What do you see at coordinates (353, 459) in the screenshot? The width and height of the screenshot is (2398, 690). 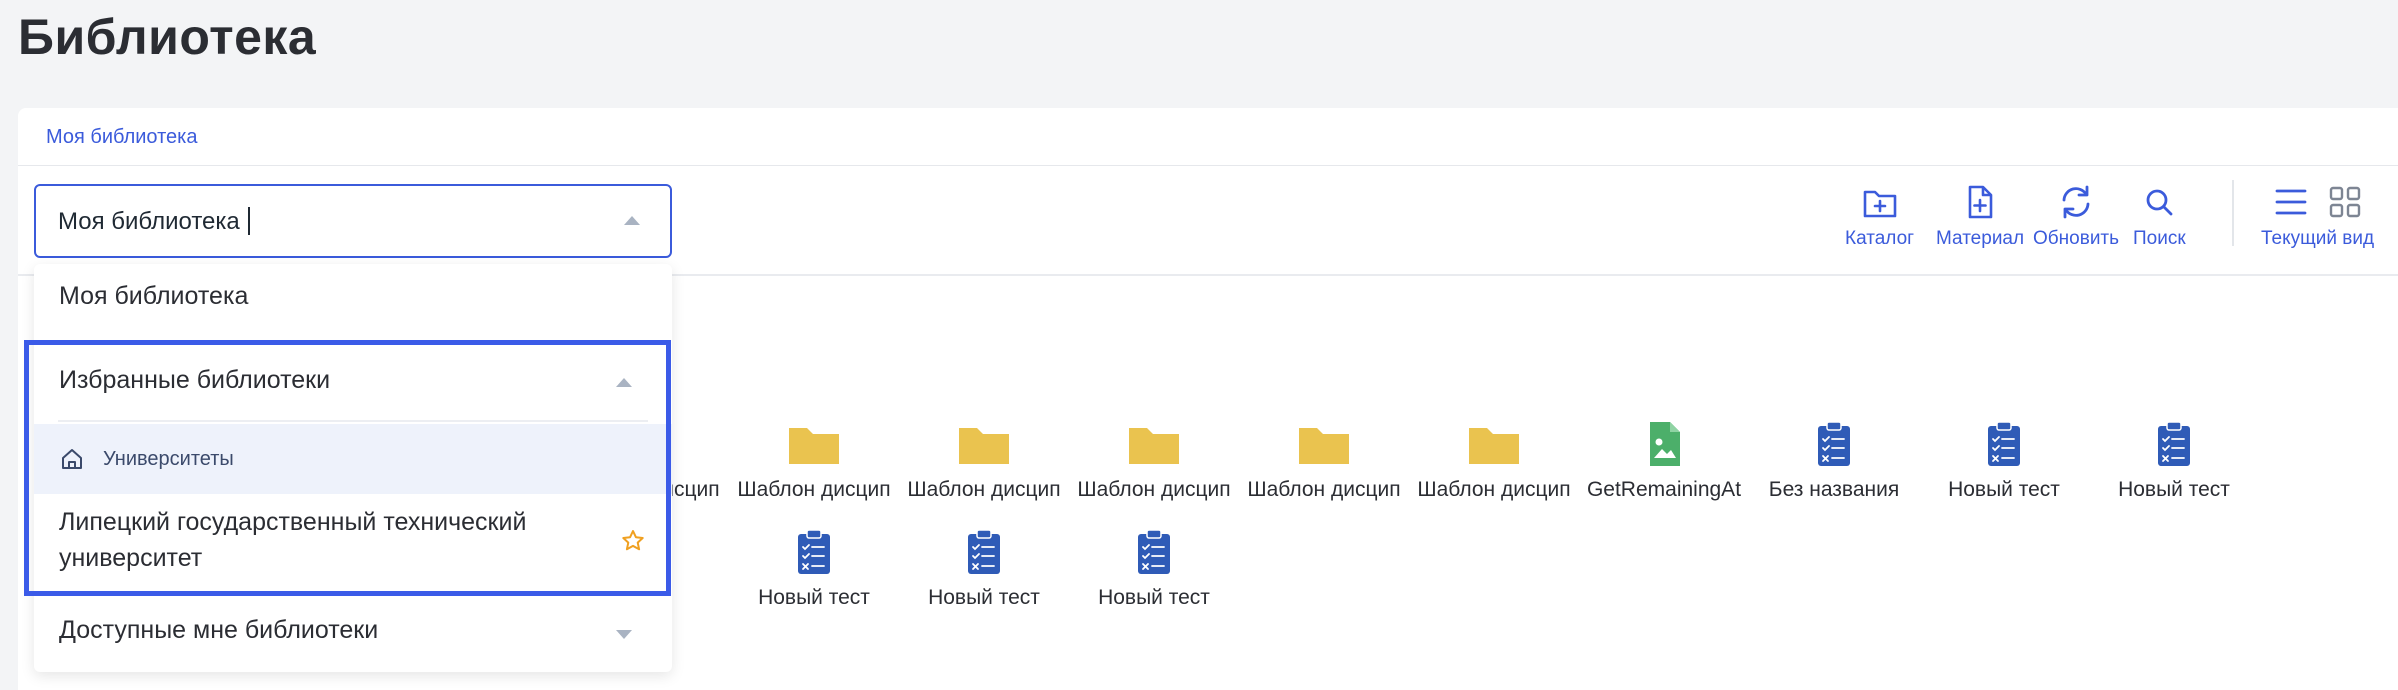 I see `option-universities: Университеты` at bounding box center [353, 459].